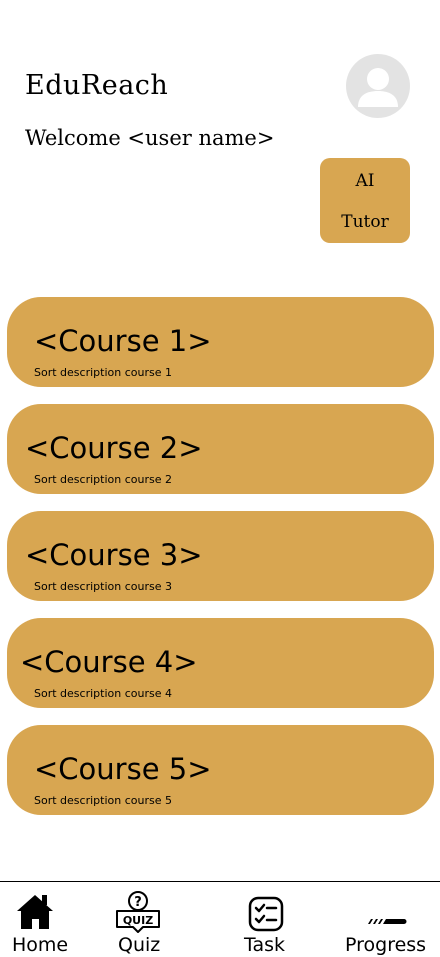  I want to click on course-description: Sort description course 3, so click(103, 586).